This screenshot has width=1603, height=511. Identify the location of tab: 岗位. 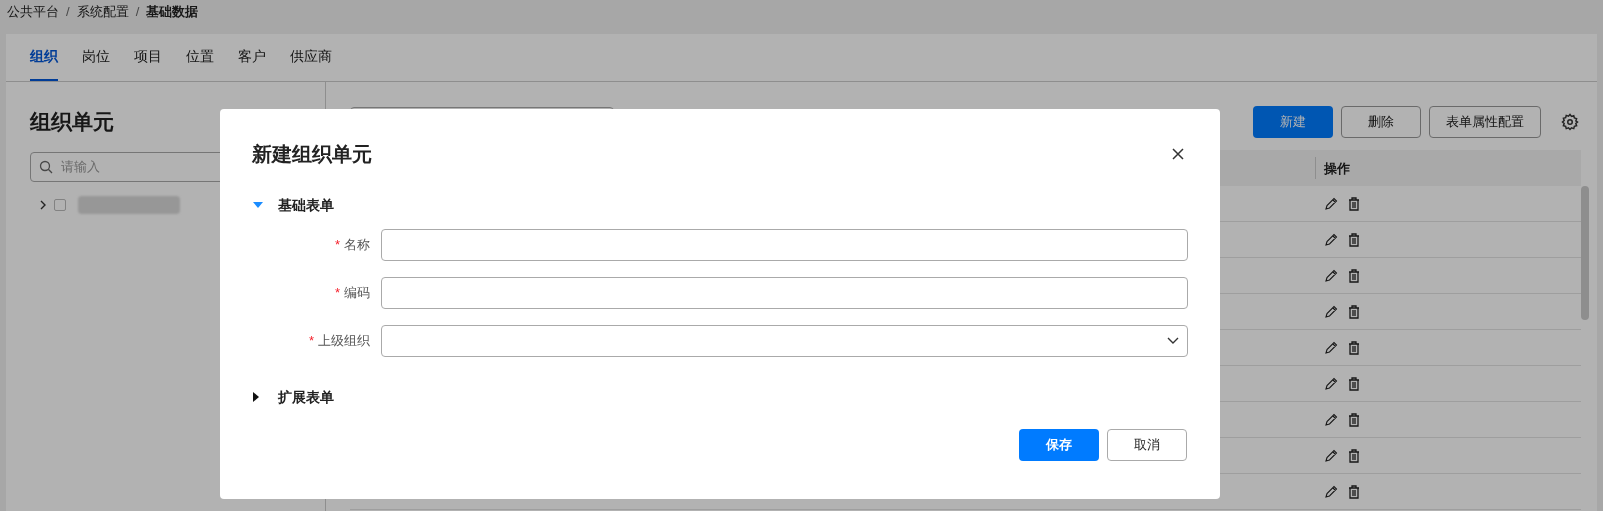
(96, 57).